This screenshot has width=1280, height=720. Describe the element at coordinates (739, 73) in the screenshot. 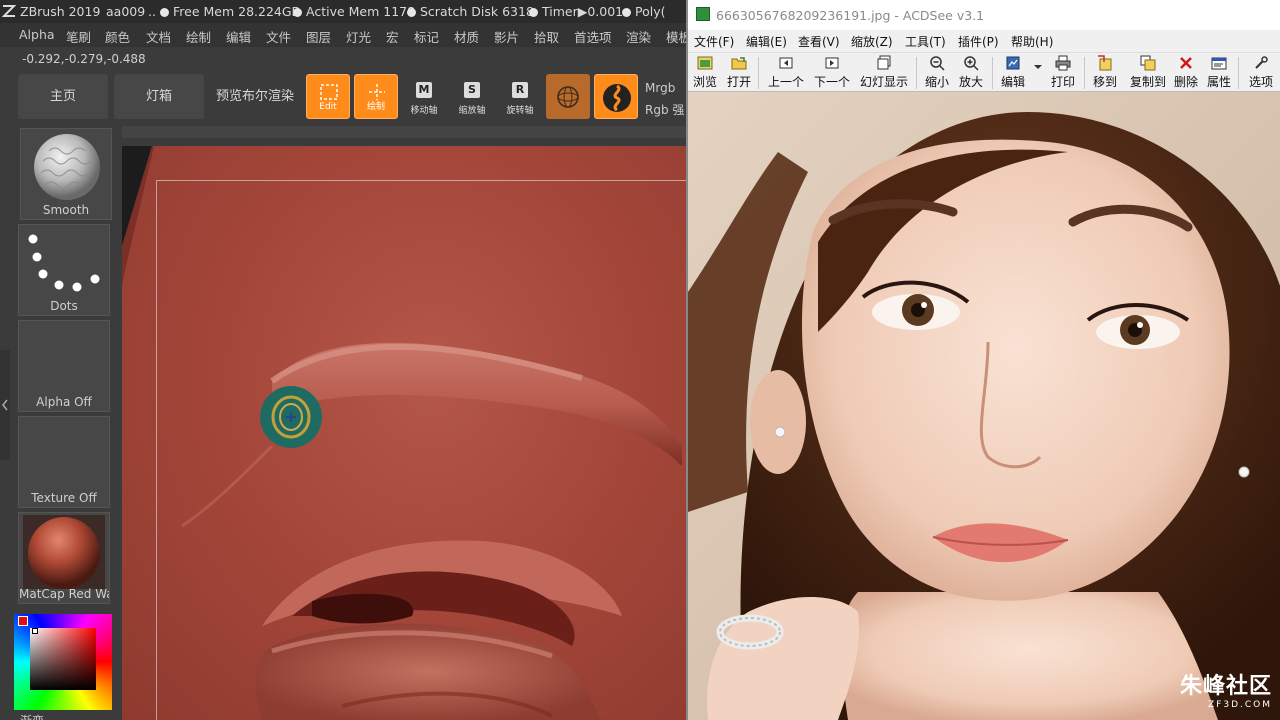

I see `open-button: 打开` at that location.